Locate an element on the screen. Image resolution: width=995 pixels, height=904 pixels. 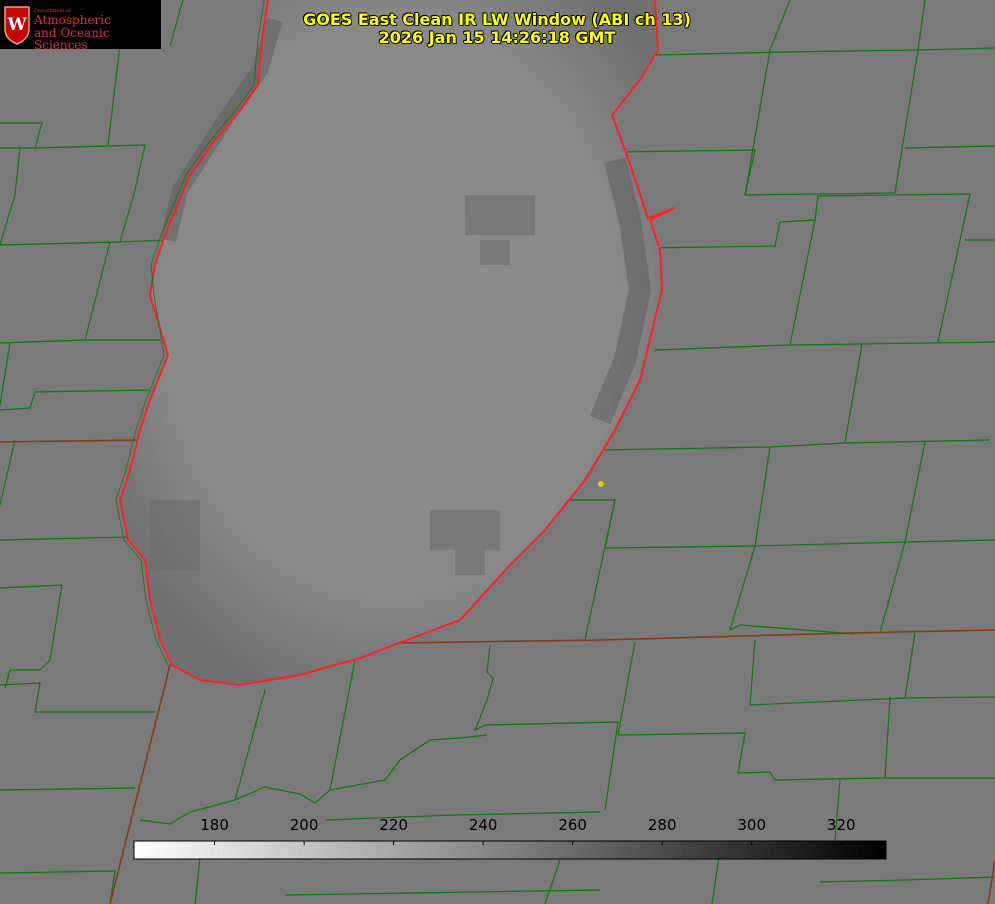
svg-text: W is located at coordinates (16, 25).